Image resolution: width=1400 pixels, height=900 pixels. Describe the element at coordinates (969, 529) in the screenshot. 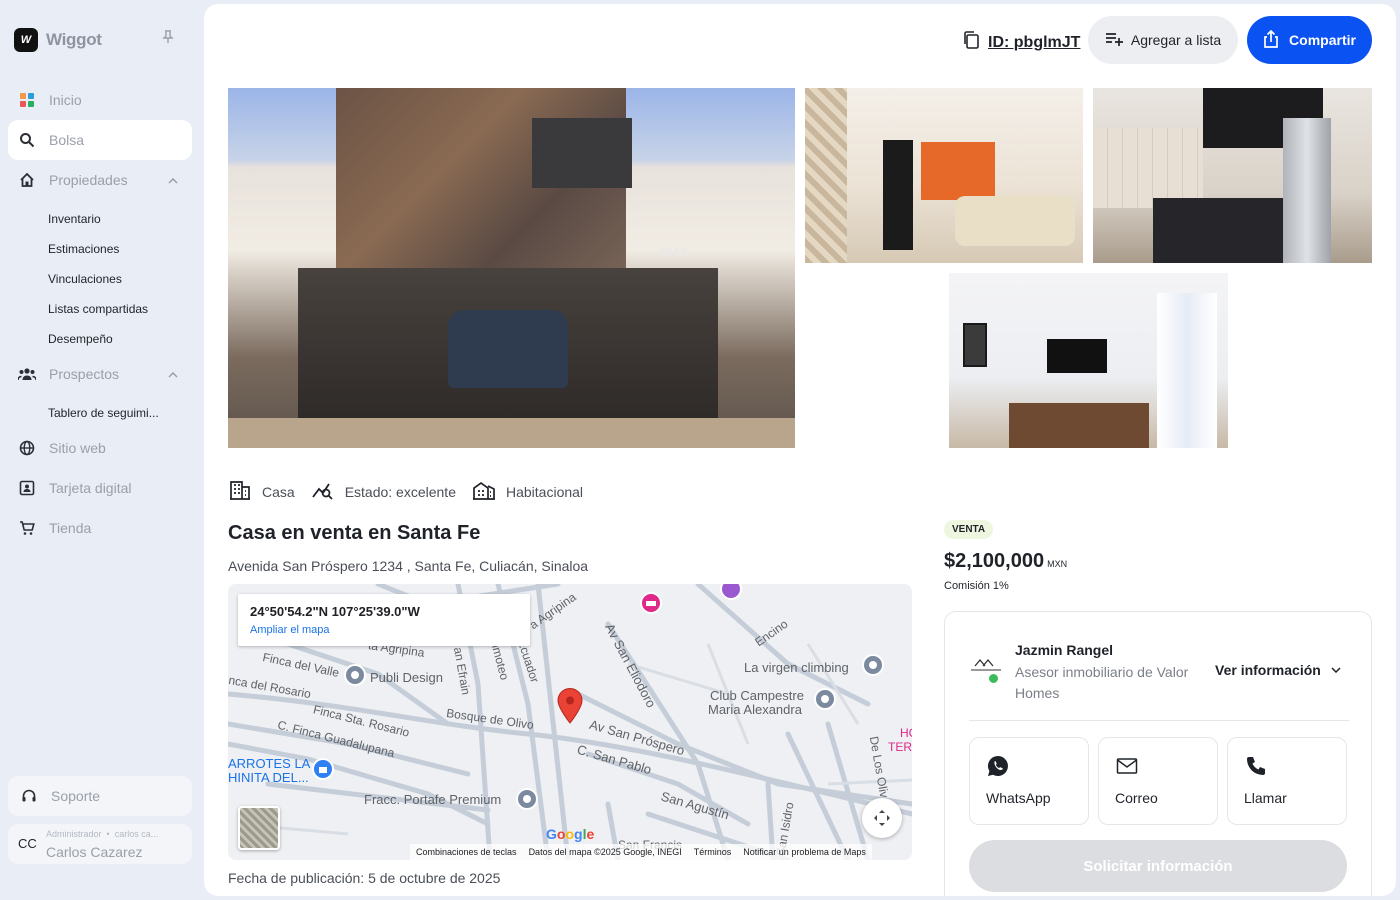

I see `status-badge: VENTA` at that location.